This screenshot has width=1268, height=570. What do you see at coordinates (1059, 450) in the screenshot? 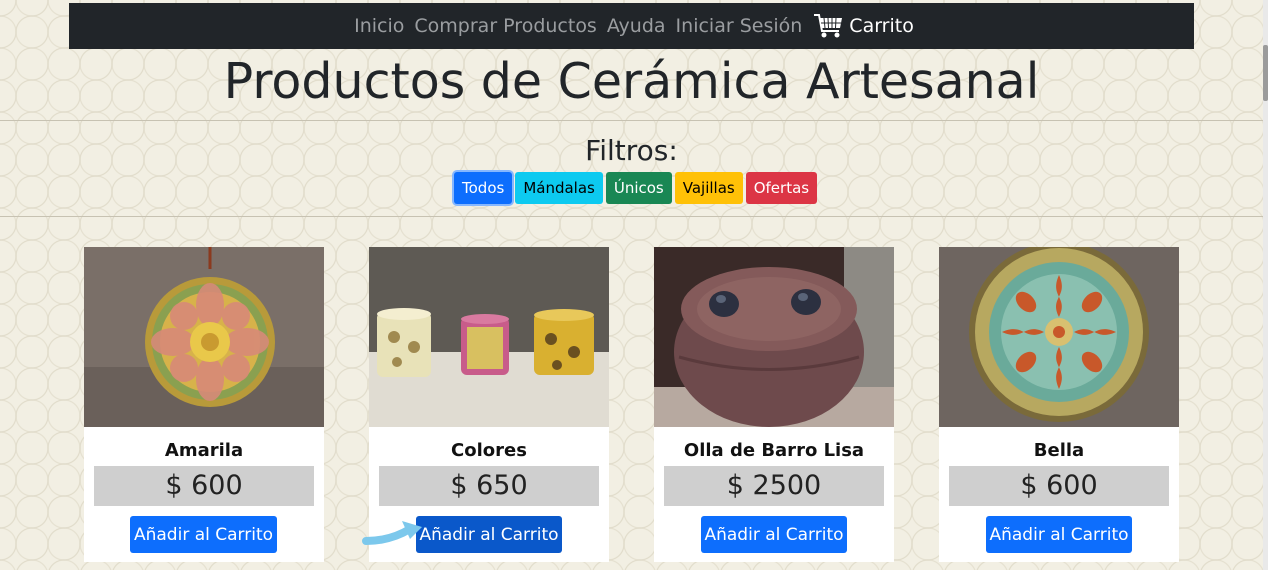
I see `product-name: Bella` at bounding box center [1059, 450].